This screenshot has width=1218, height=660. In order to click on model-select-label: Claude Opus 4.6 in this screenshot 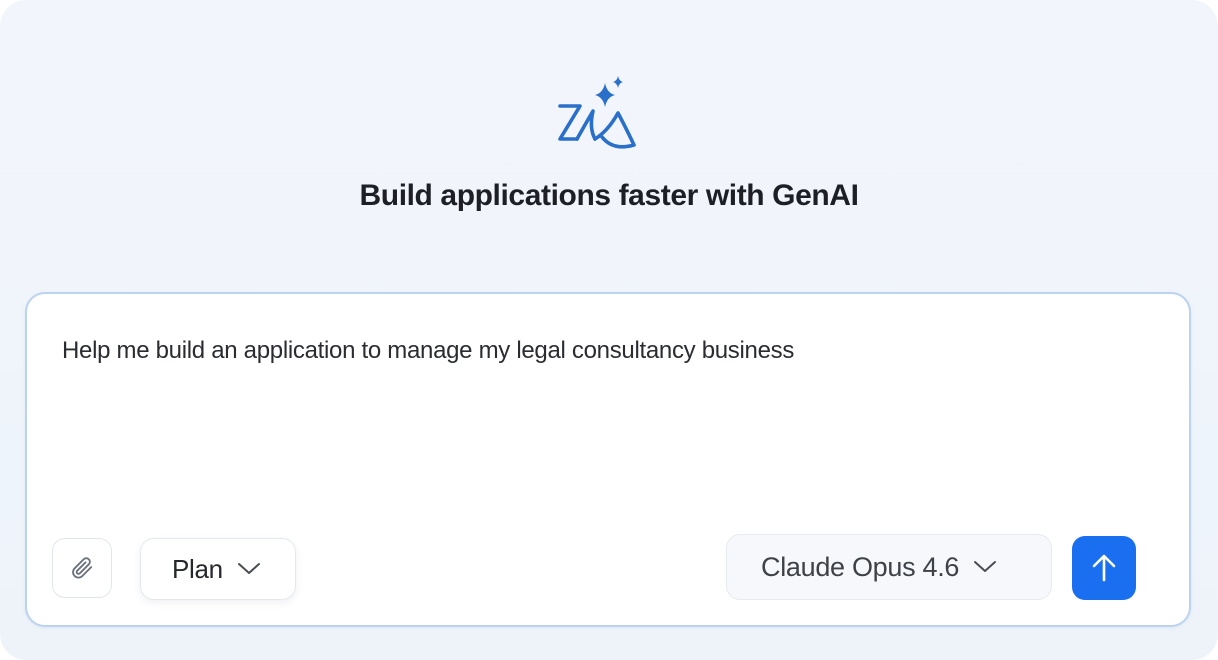, I will do `click(860, 566)`.